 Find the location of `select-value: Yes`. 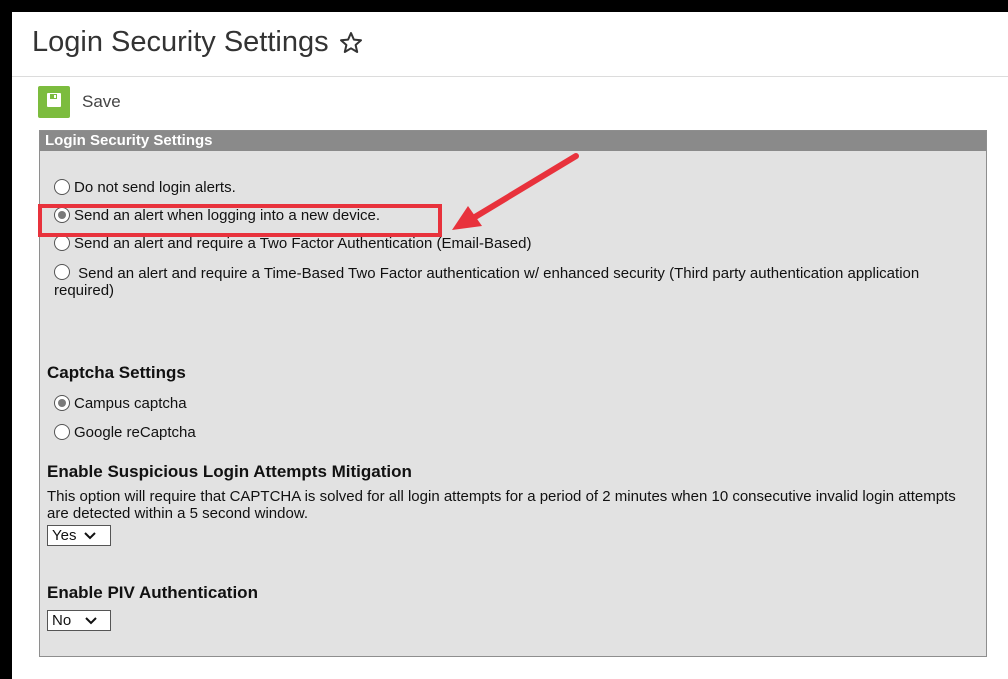

select-value: Yes is located at coordinates (64, 535).